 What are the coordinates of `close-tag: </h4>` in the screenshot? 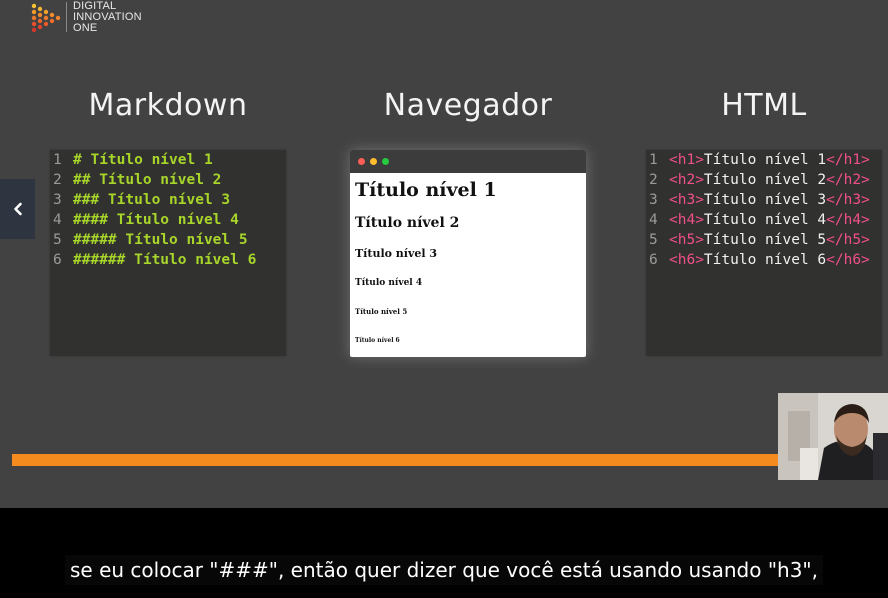 It's located at (848, 220).